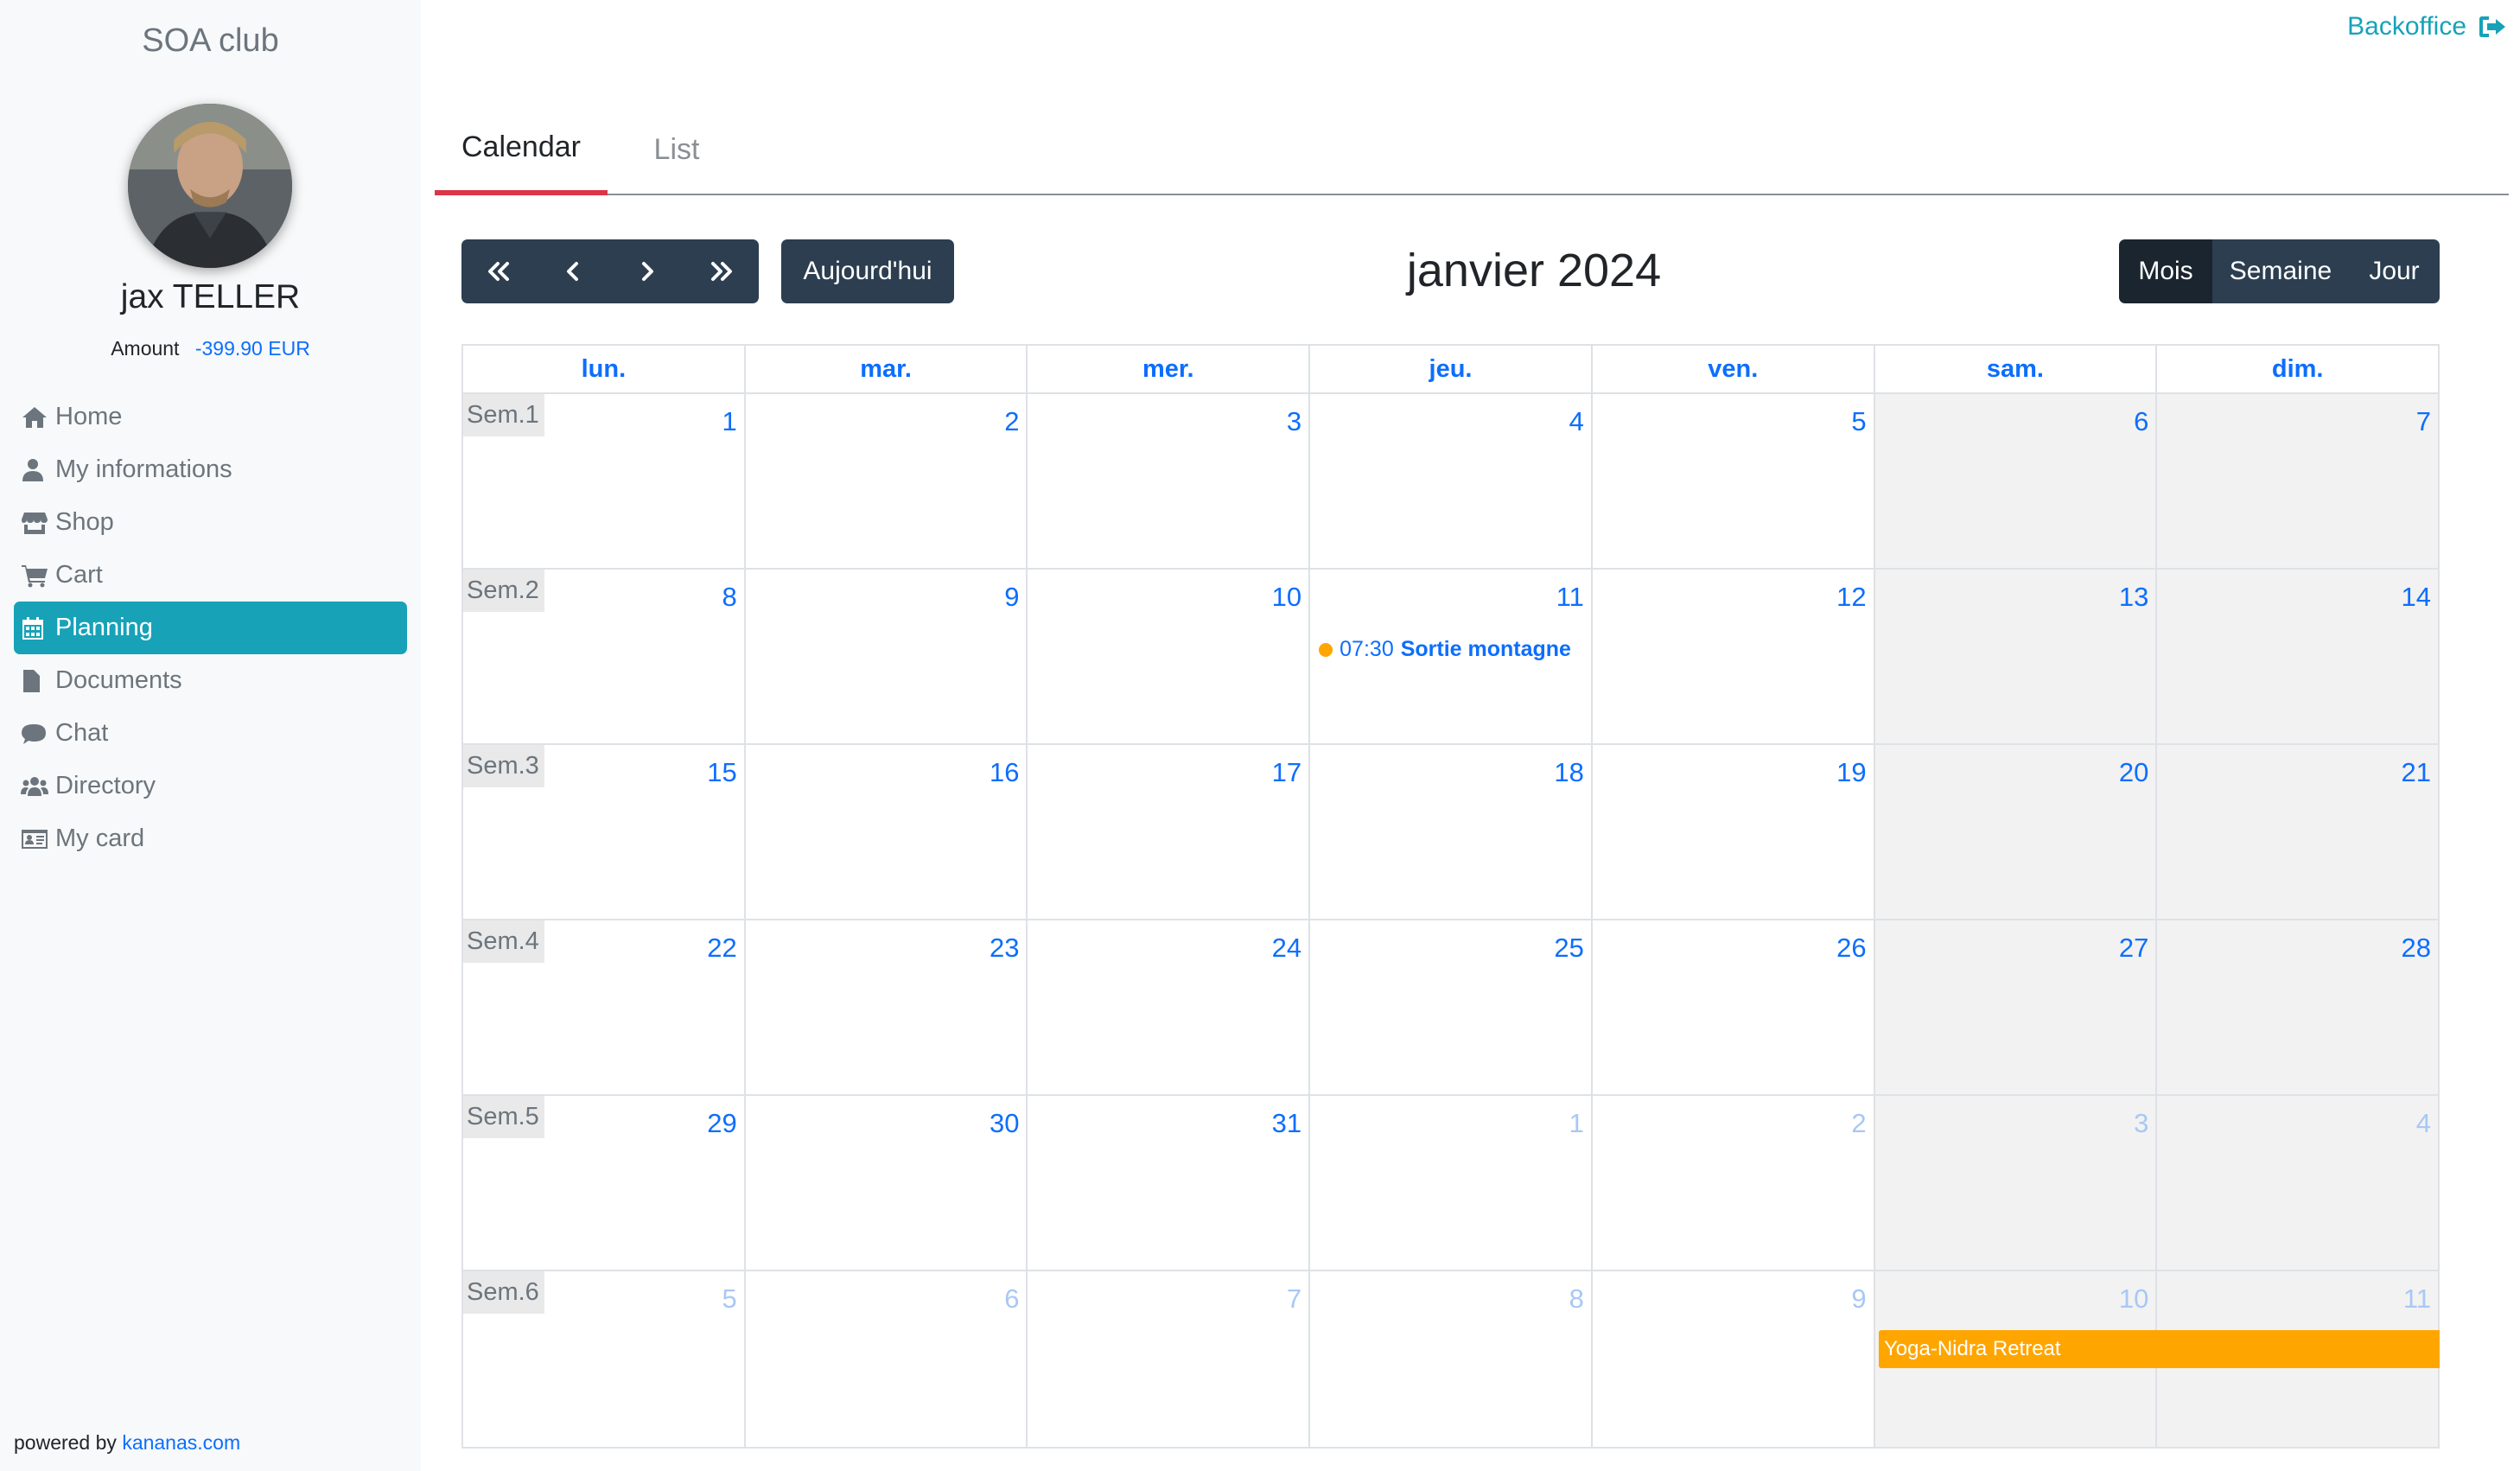 The image size is (2520, 1471). What do you see at coordinates (1450, 832) in the screenshot?
I see `day-cell: 18` at bounding box center [1450, 832].